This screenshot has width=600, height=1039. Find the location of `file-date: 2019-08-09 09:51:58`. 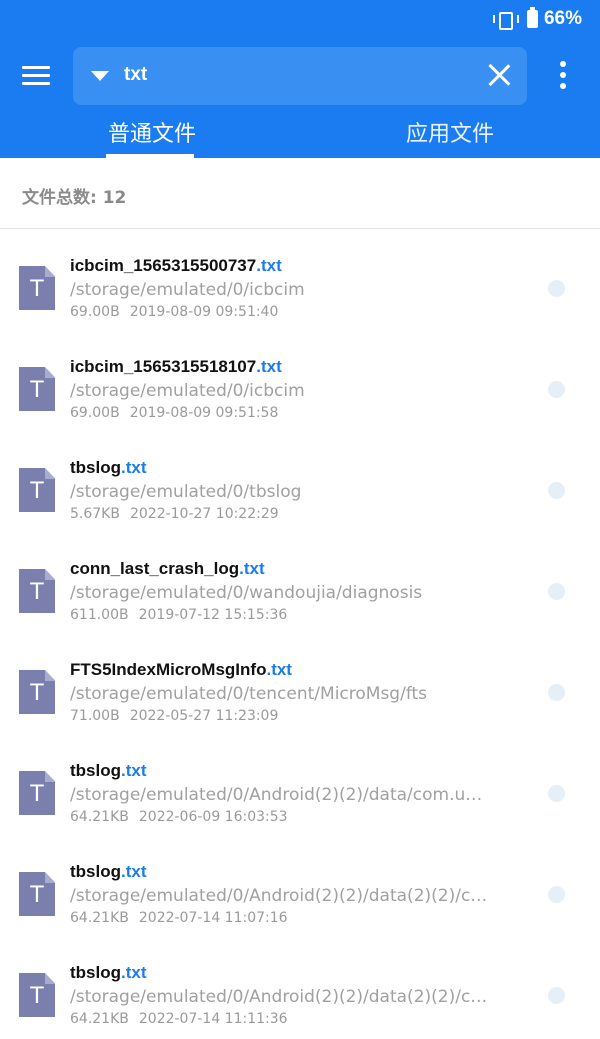

file-date: 2019-08-09 09:51:58 is located at coordinates (204, 413).